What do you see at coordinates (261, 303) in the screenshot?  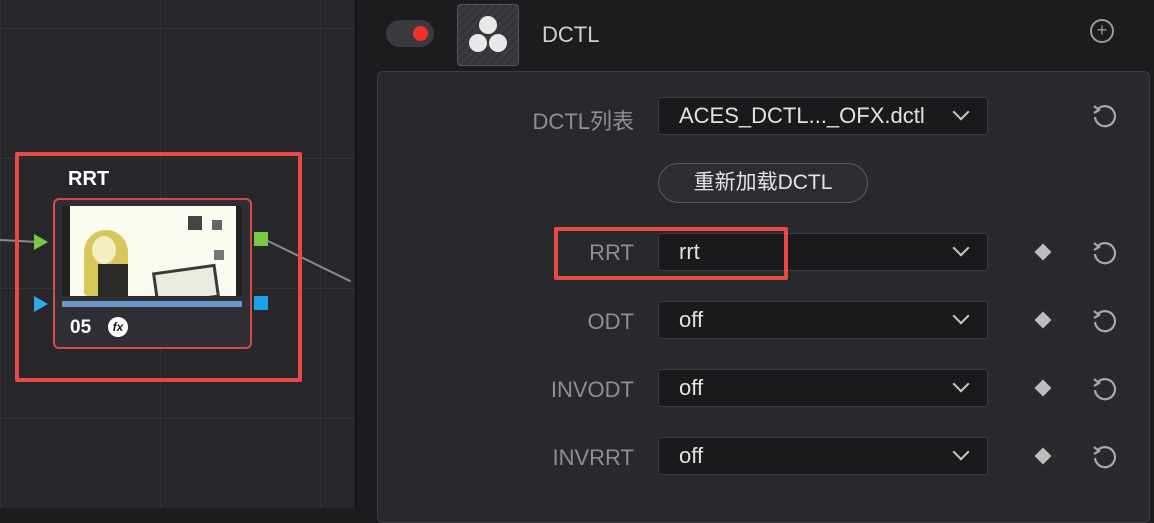 I see `node-key-output-port` at bounding box center [261, 303].